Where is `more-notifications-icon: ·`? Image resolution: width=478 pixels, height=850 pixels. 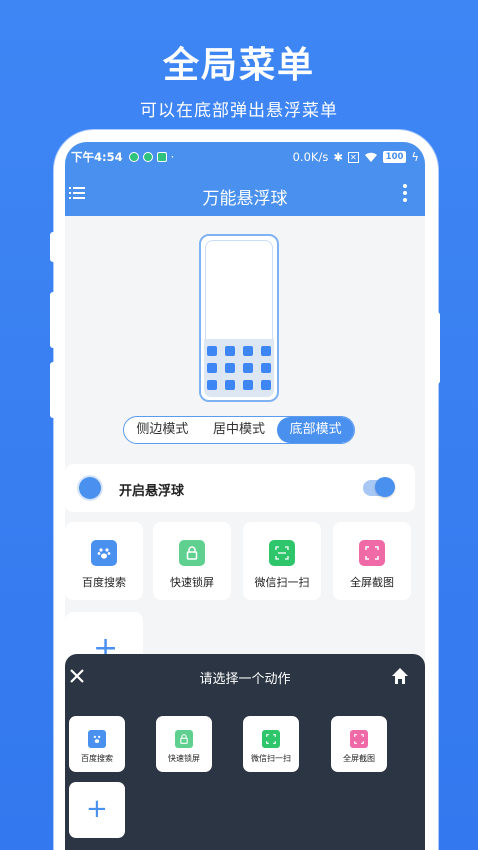 more-notifications-icon: · is located at coordinates (172, 157).